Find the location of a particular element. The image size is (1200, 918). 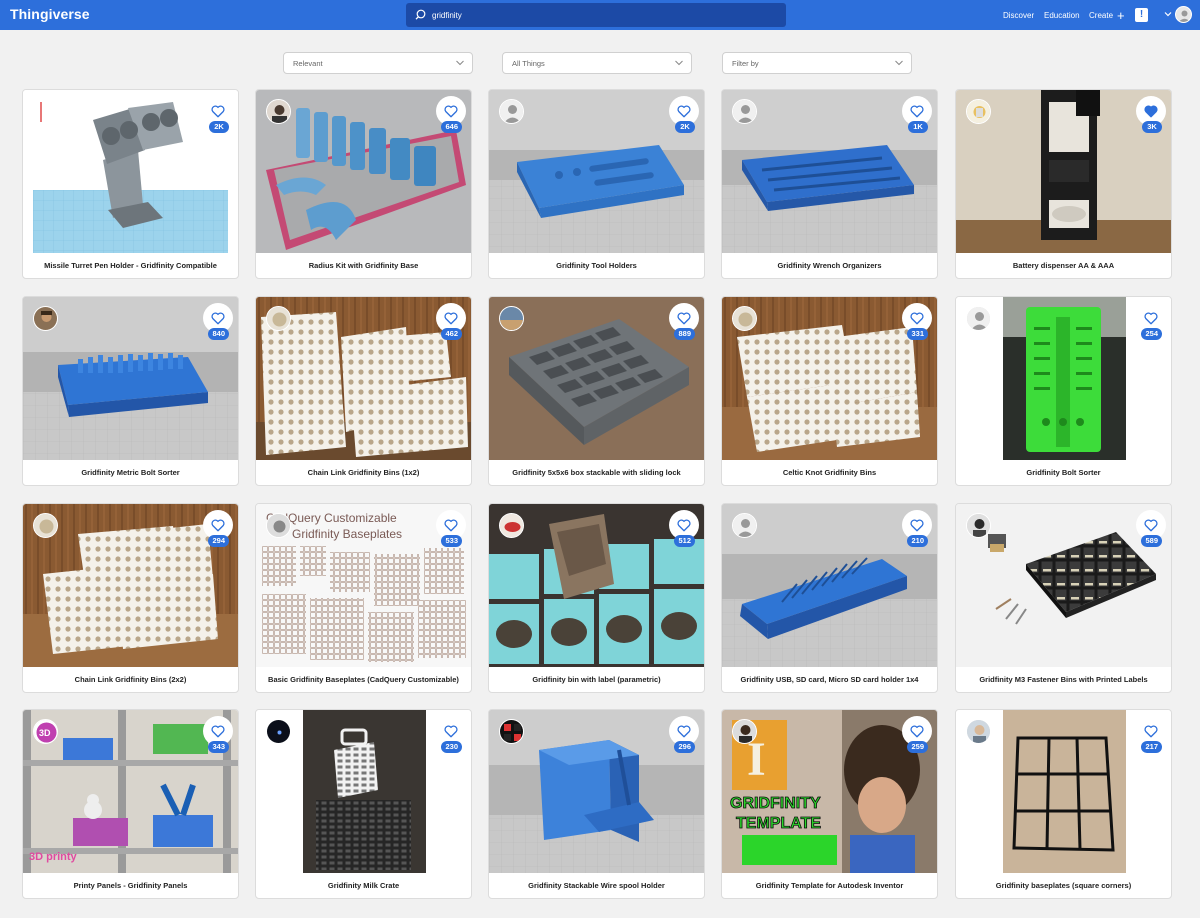

thing-card: 1K Gridfinity Wrench Organizers is located at coordinates (829, 184).